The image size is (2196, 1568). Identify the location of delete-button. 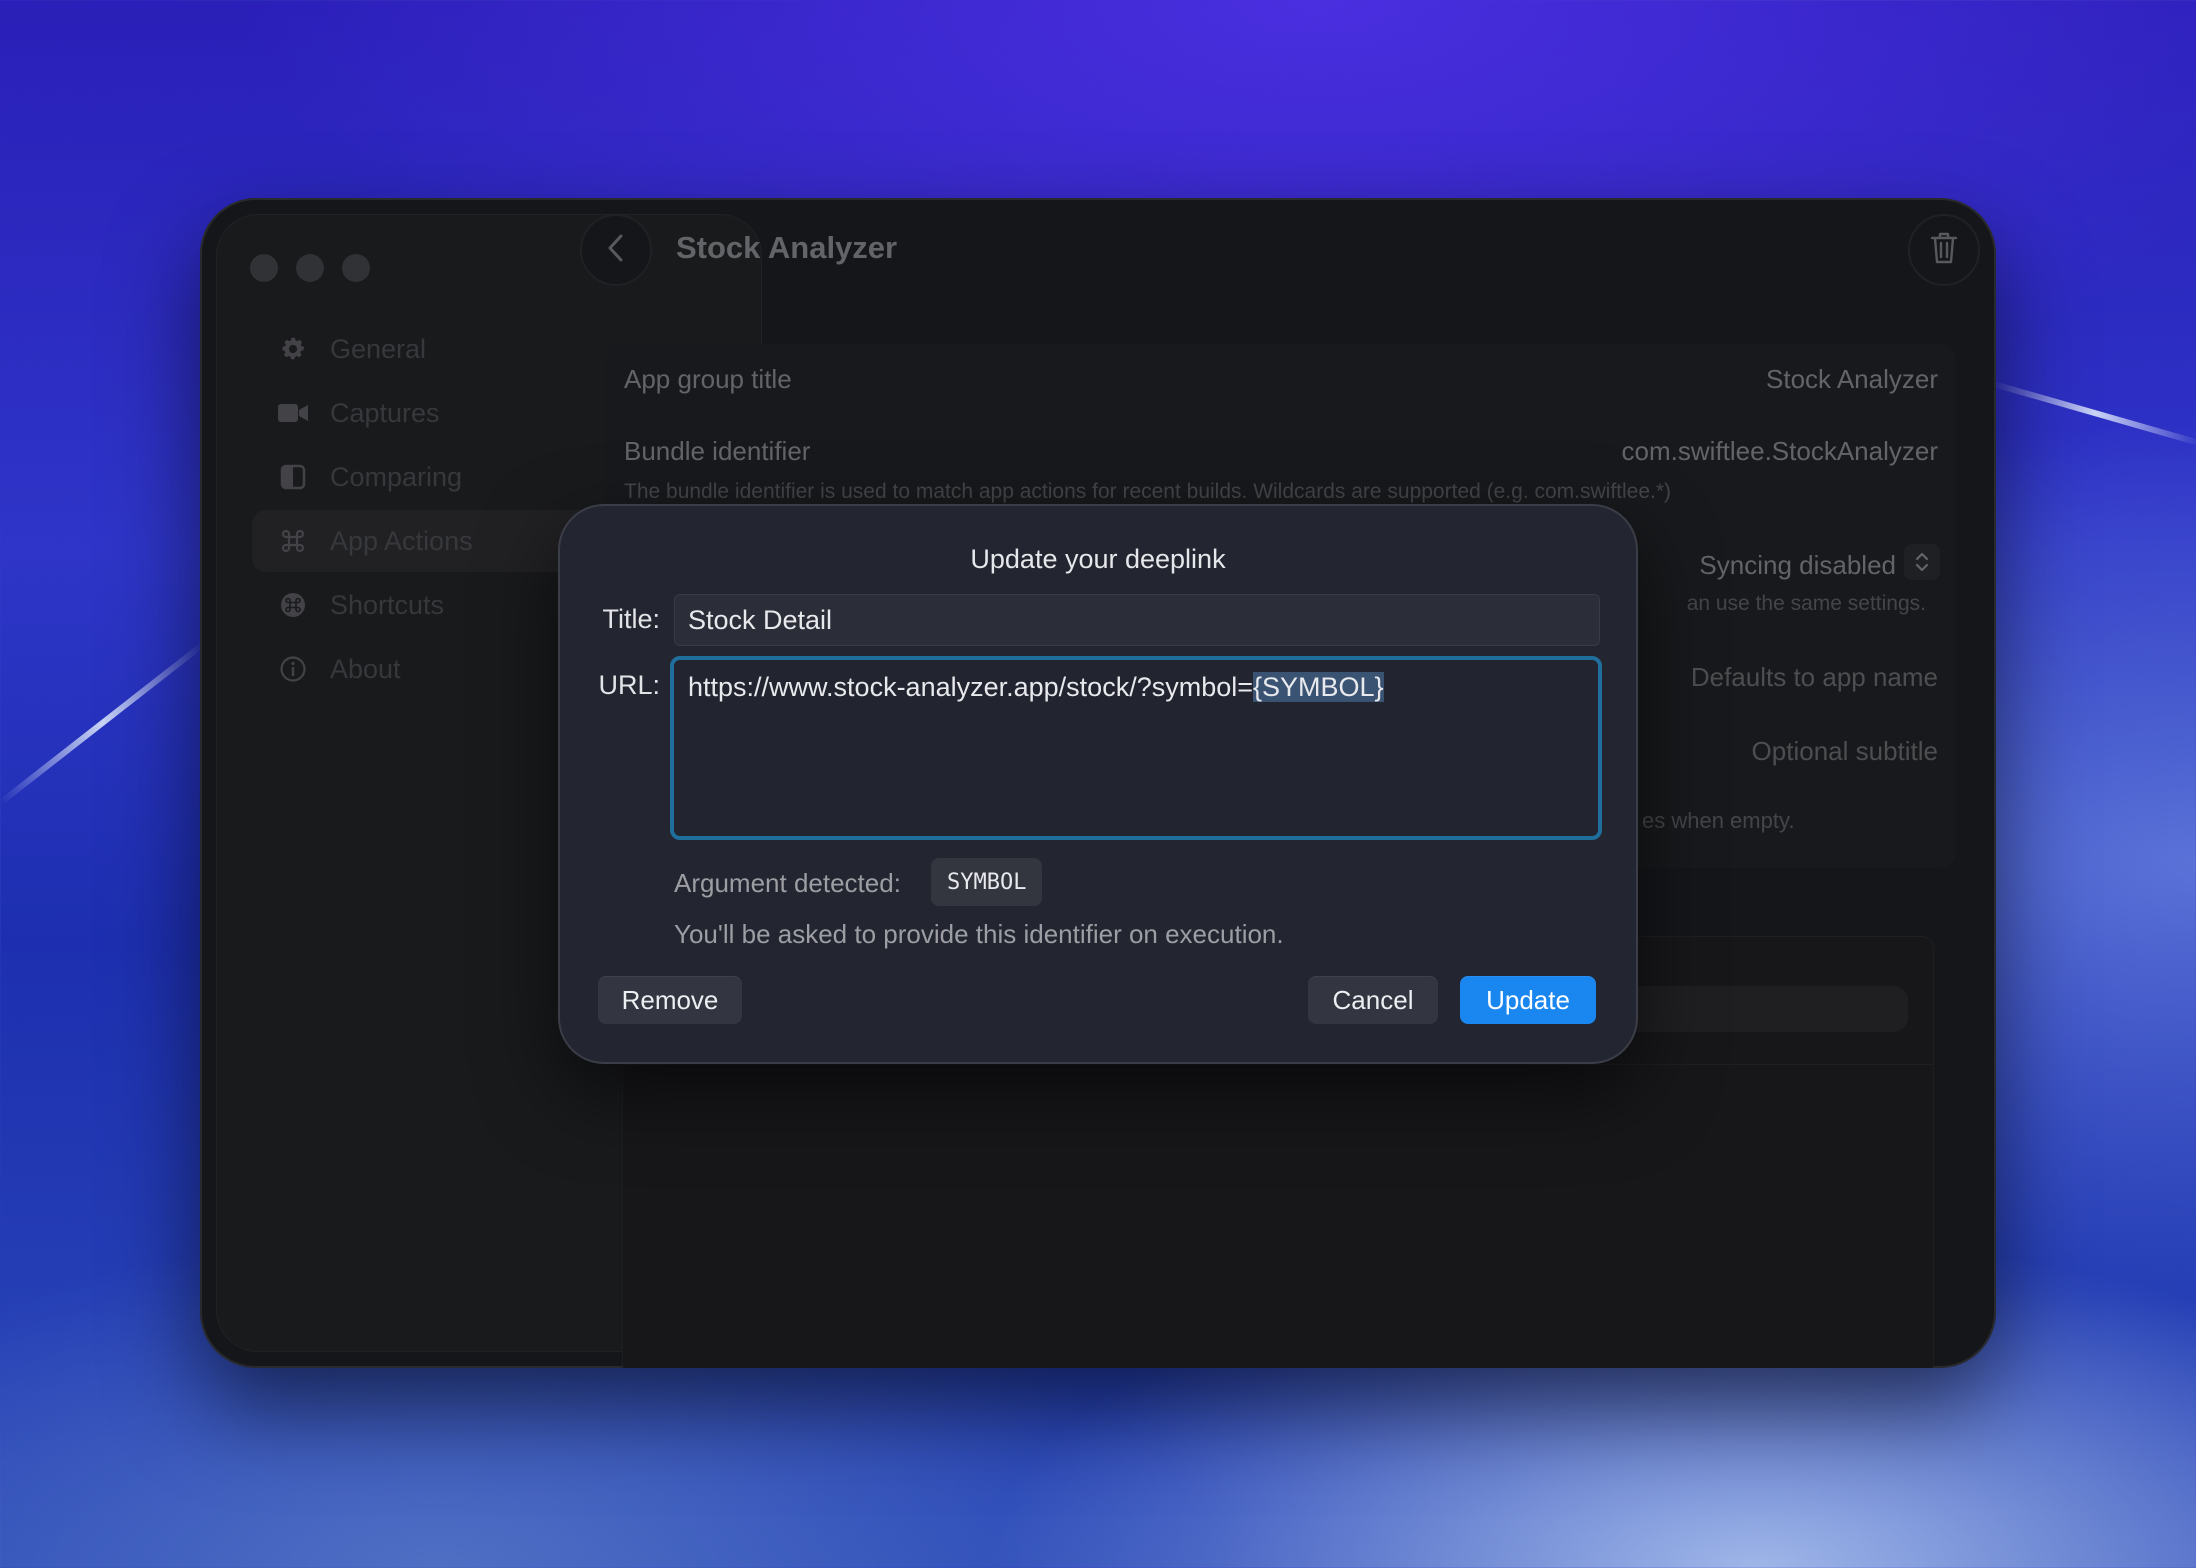
(1944, 250).